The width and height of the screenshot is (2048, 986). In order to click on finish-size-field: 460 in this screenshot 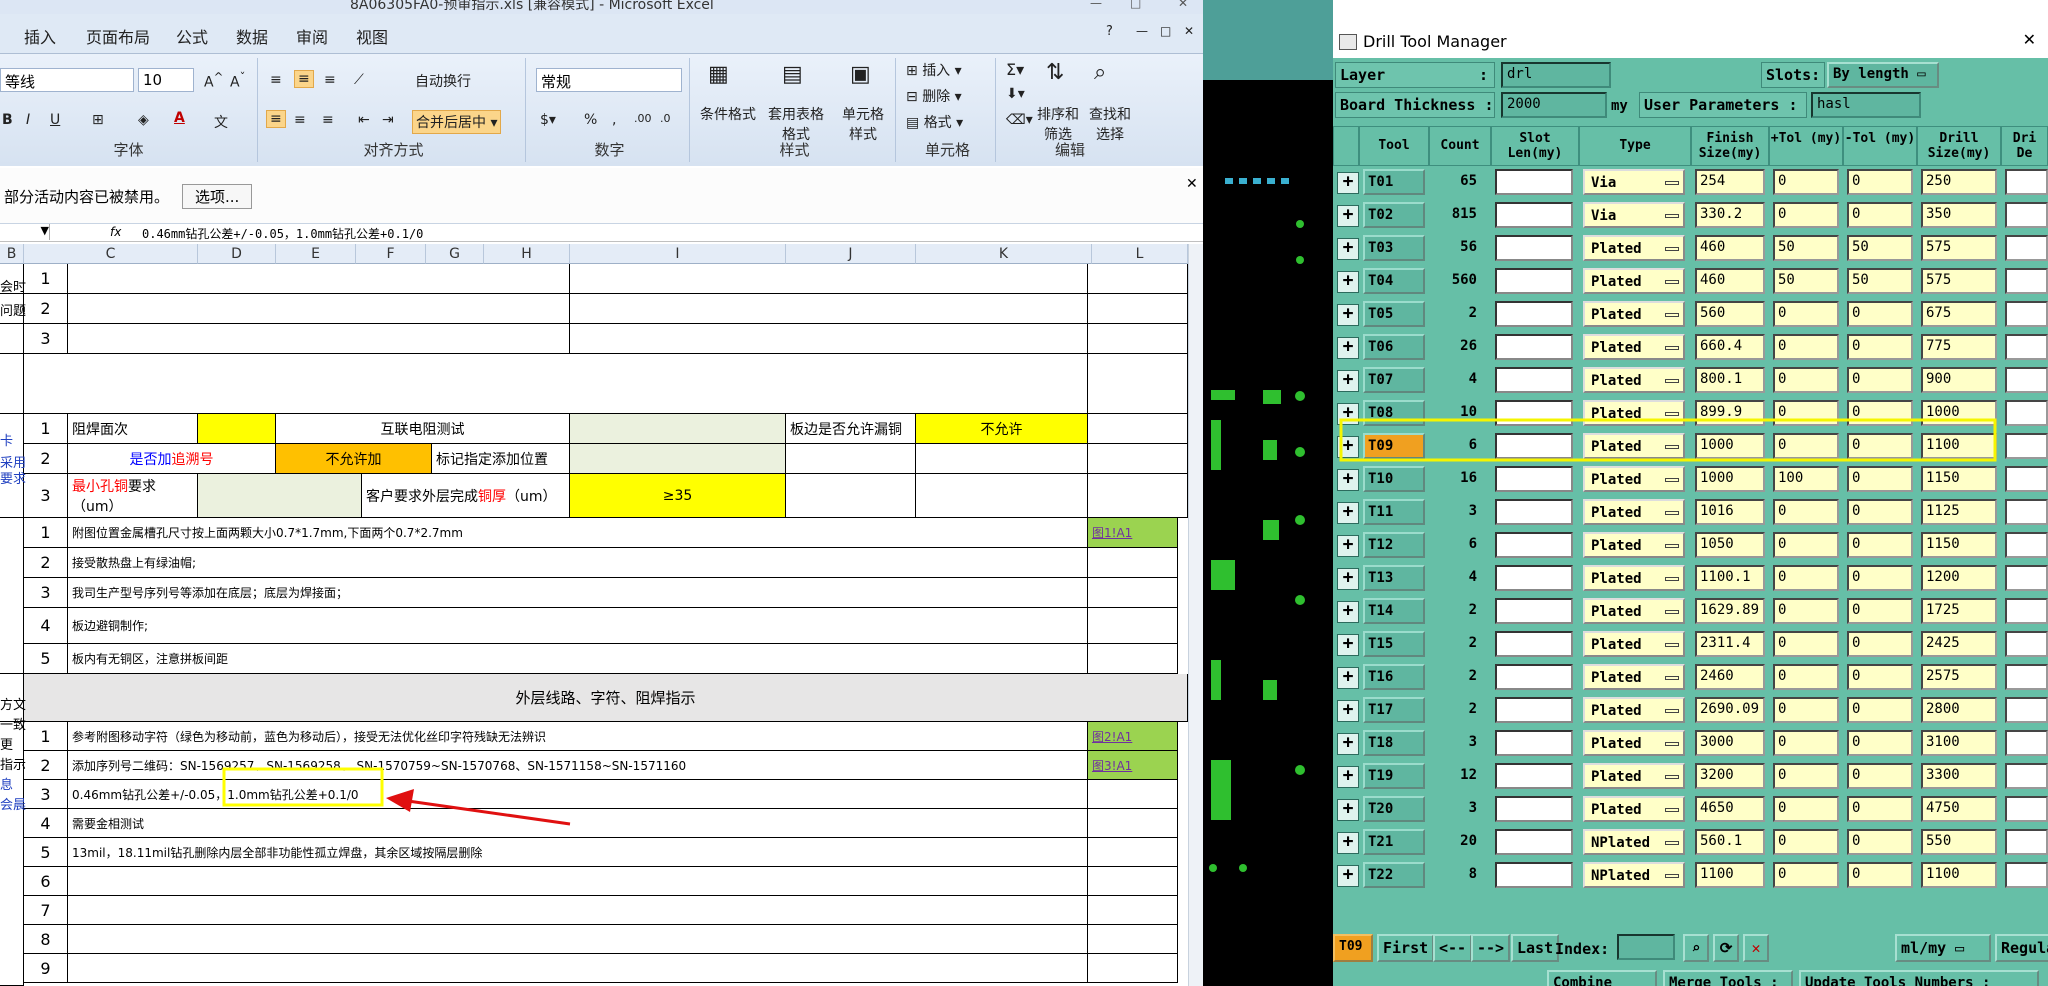, I will do `click(1730, 281)`.